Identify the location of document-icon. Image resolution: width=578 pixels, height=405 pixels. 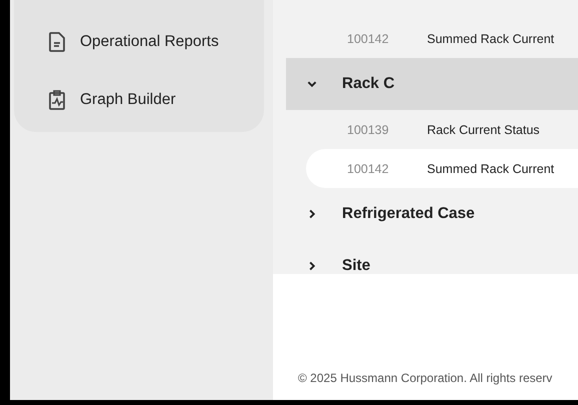
(57, 42).